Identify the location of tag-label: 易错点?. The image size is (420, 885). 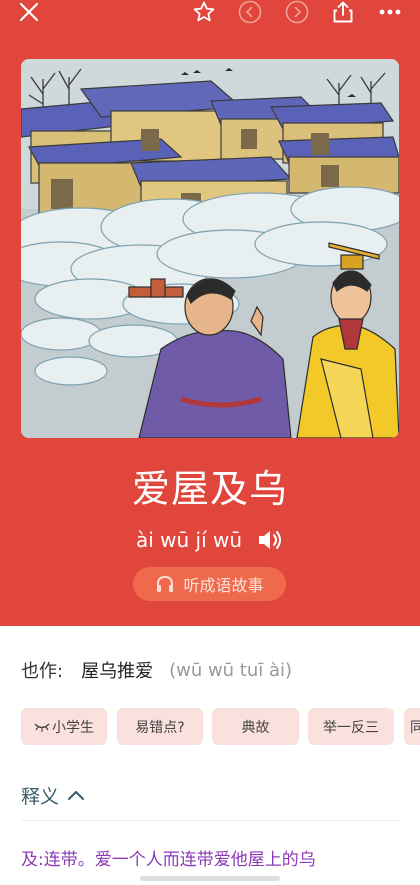
(160, 727).